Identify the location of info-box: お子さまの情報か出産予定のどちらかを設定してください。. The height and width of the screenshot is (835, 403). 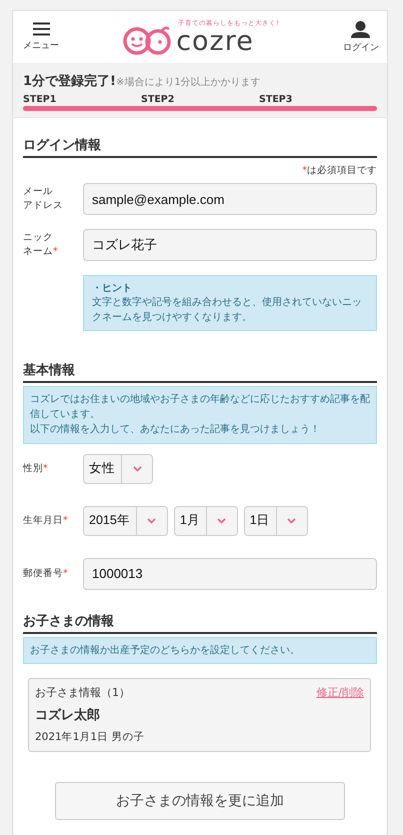
(200, 650).